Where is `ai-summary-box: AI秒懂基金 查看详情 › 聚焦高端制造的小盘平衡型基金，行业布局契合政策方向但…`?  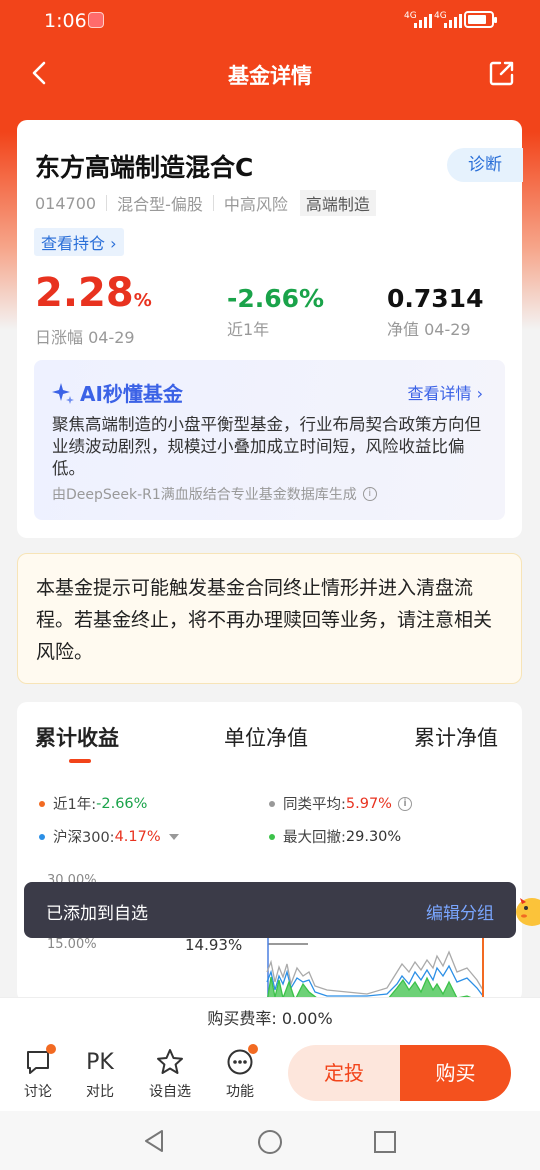 ai-summary-box: AI秒懂基金 查看详情 › 聚焦高端制造的小盘平衡型基金，行业布局契合政策方向但… is located at coordinates (269, 440).